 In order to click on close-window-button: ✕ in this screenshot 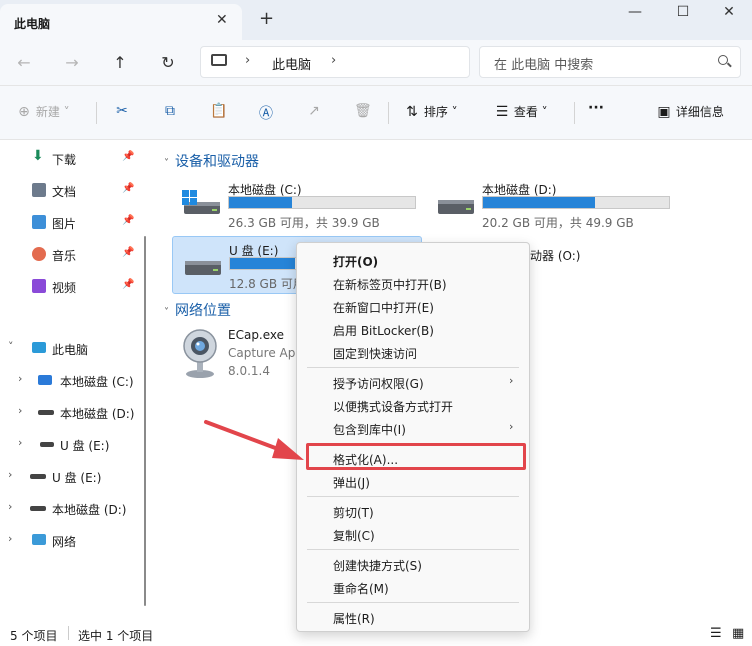, I will do `click(729, 14)`.